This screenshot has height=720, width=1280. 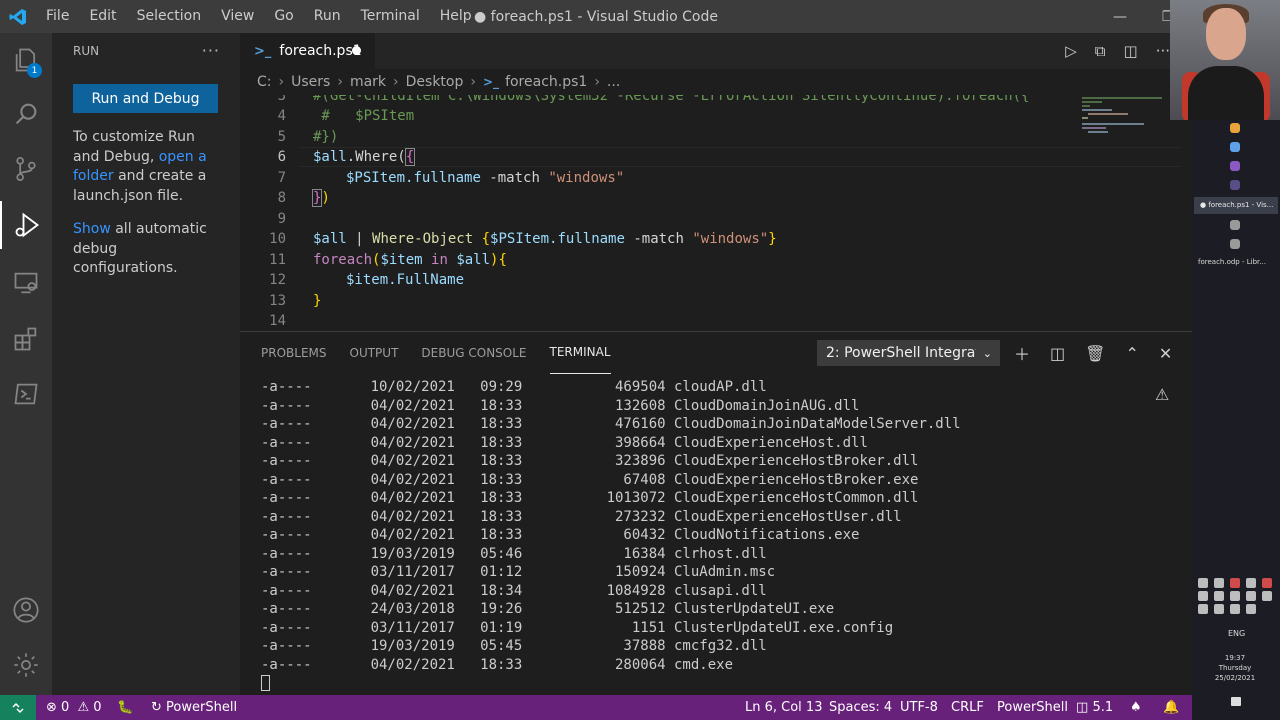 What do you see at coordinates (1131, 353) in the screenshot?
I see `maximize-panel-icon: ⌃` at bounding box center [1131, 353].